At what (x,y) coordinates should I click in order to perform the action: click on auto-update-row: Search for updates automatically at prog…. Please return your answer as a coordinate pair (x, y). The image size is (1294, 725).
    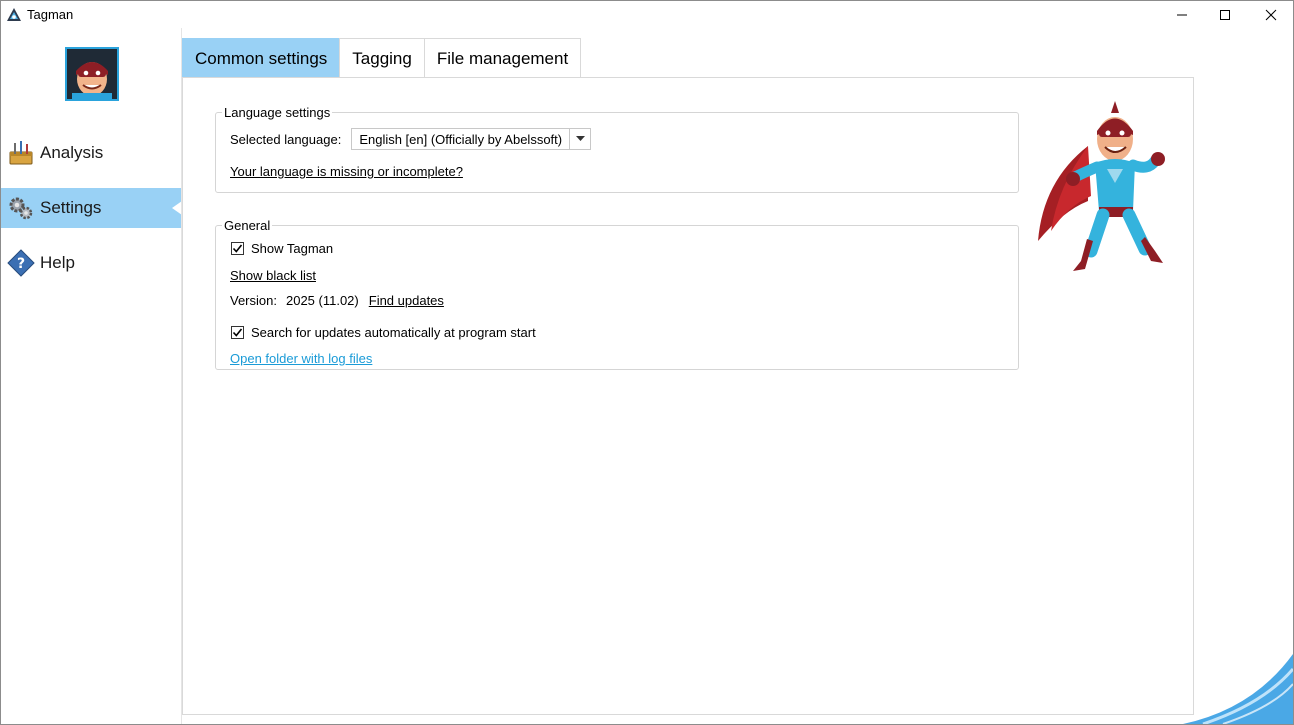
    Looking at the image, I should click on (383, 332).